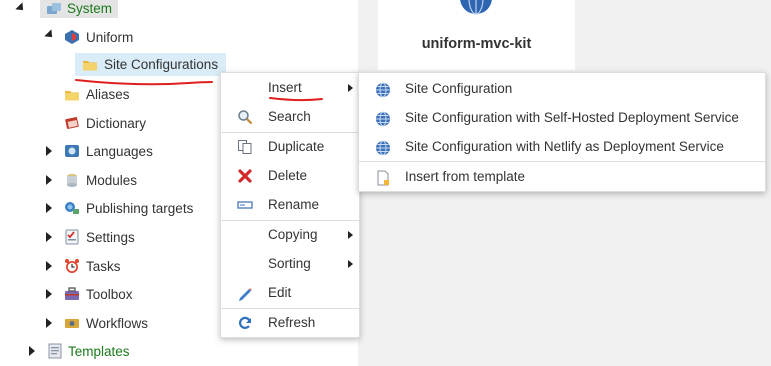 This screenshot has height=366, width=771. Describe the element at coordinates (293, 234) in the screenshot. I see `menu-item-label: Copying` at that location.